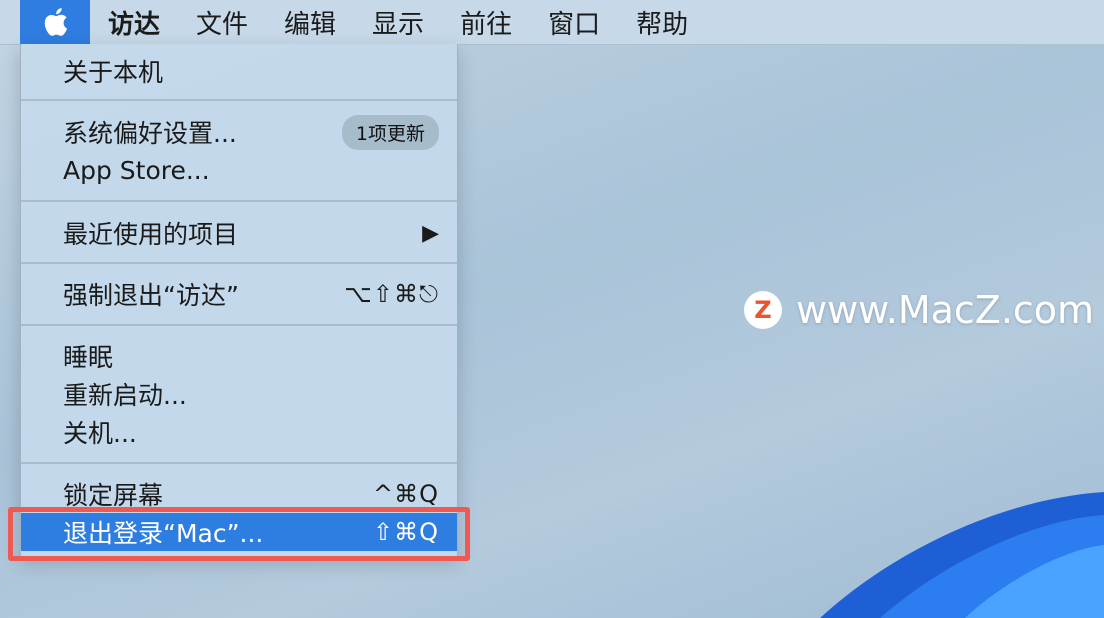  I want to click on menubar-item-help: 帮助, so click(662, 22).